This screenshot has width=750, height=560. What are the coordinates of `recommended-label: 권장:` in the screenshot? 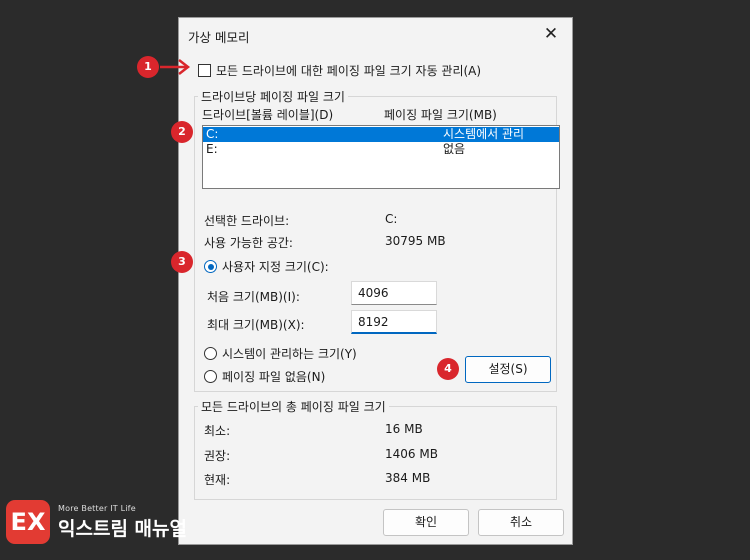 It's located at (217, 456).